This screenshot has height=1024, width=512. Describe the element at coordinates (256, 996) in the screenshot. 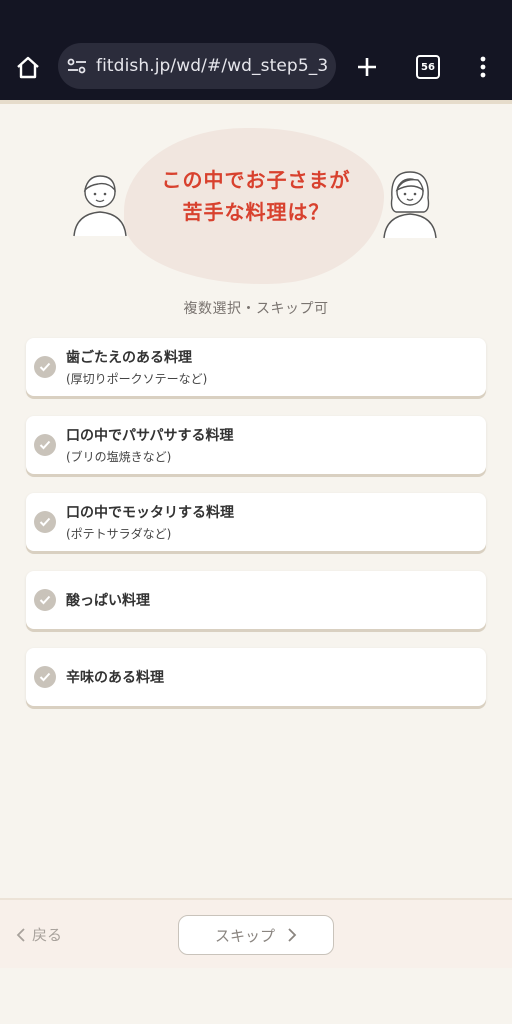

I see `page-bottom` at that location.